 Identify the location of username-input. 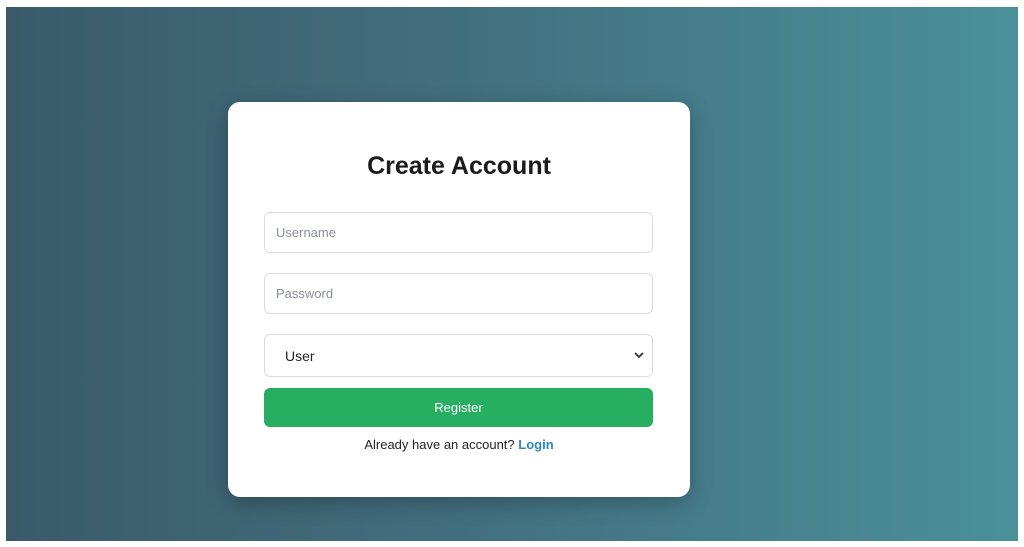
(458, 232).